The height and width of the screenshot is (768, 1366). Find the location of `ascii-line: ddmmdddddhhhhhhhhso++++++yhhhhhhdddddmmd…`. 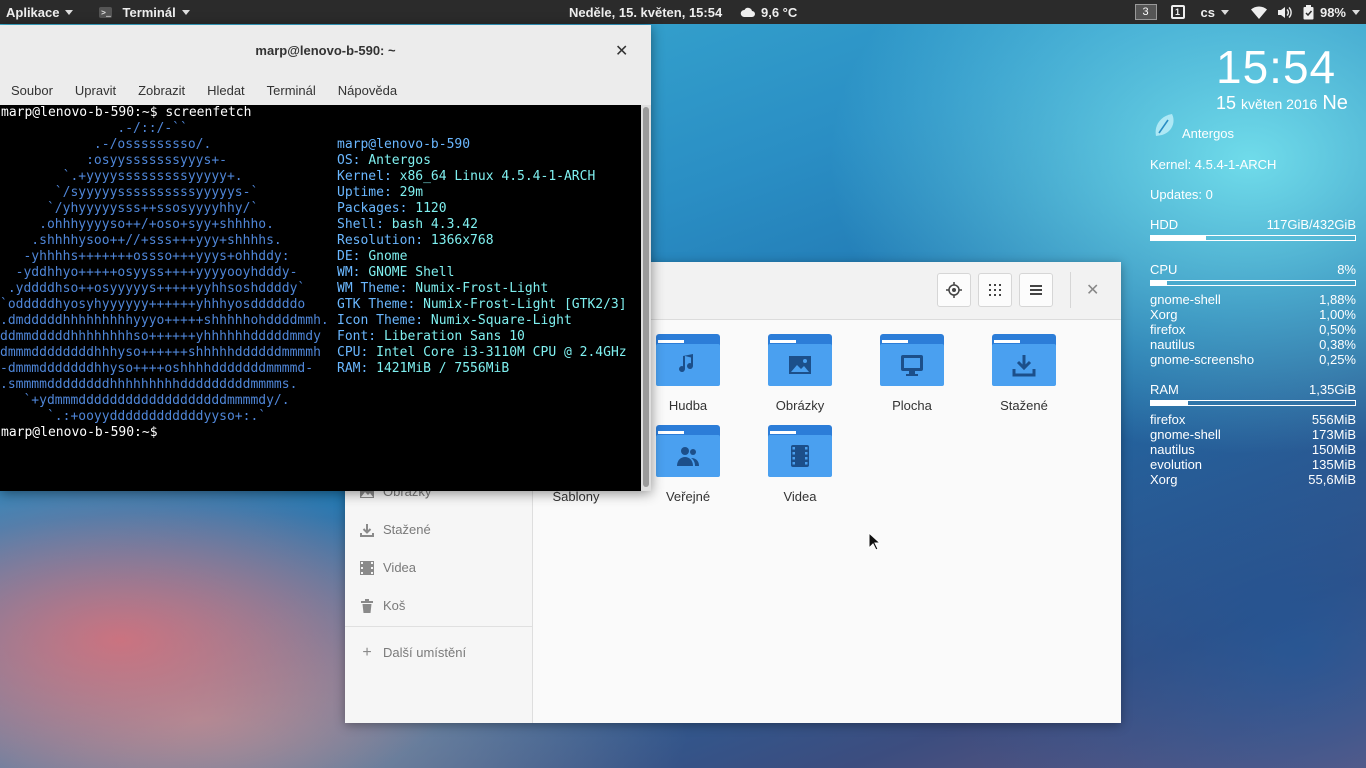

ascii-line: ddmmdddddhhhhhhhhso++++++yhhhhhhdddddmmd… is located at coordinates (160, 336).